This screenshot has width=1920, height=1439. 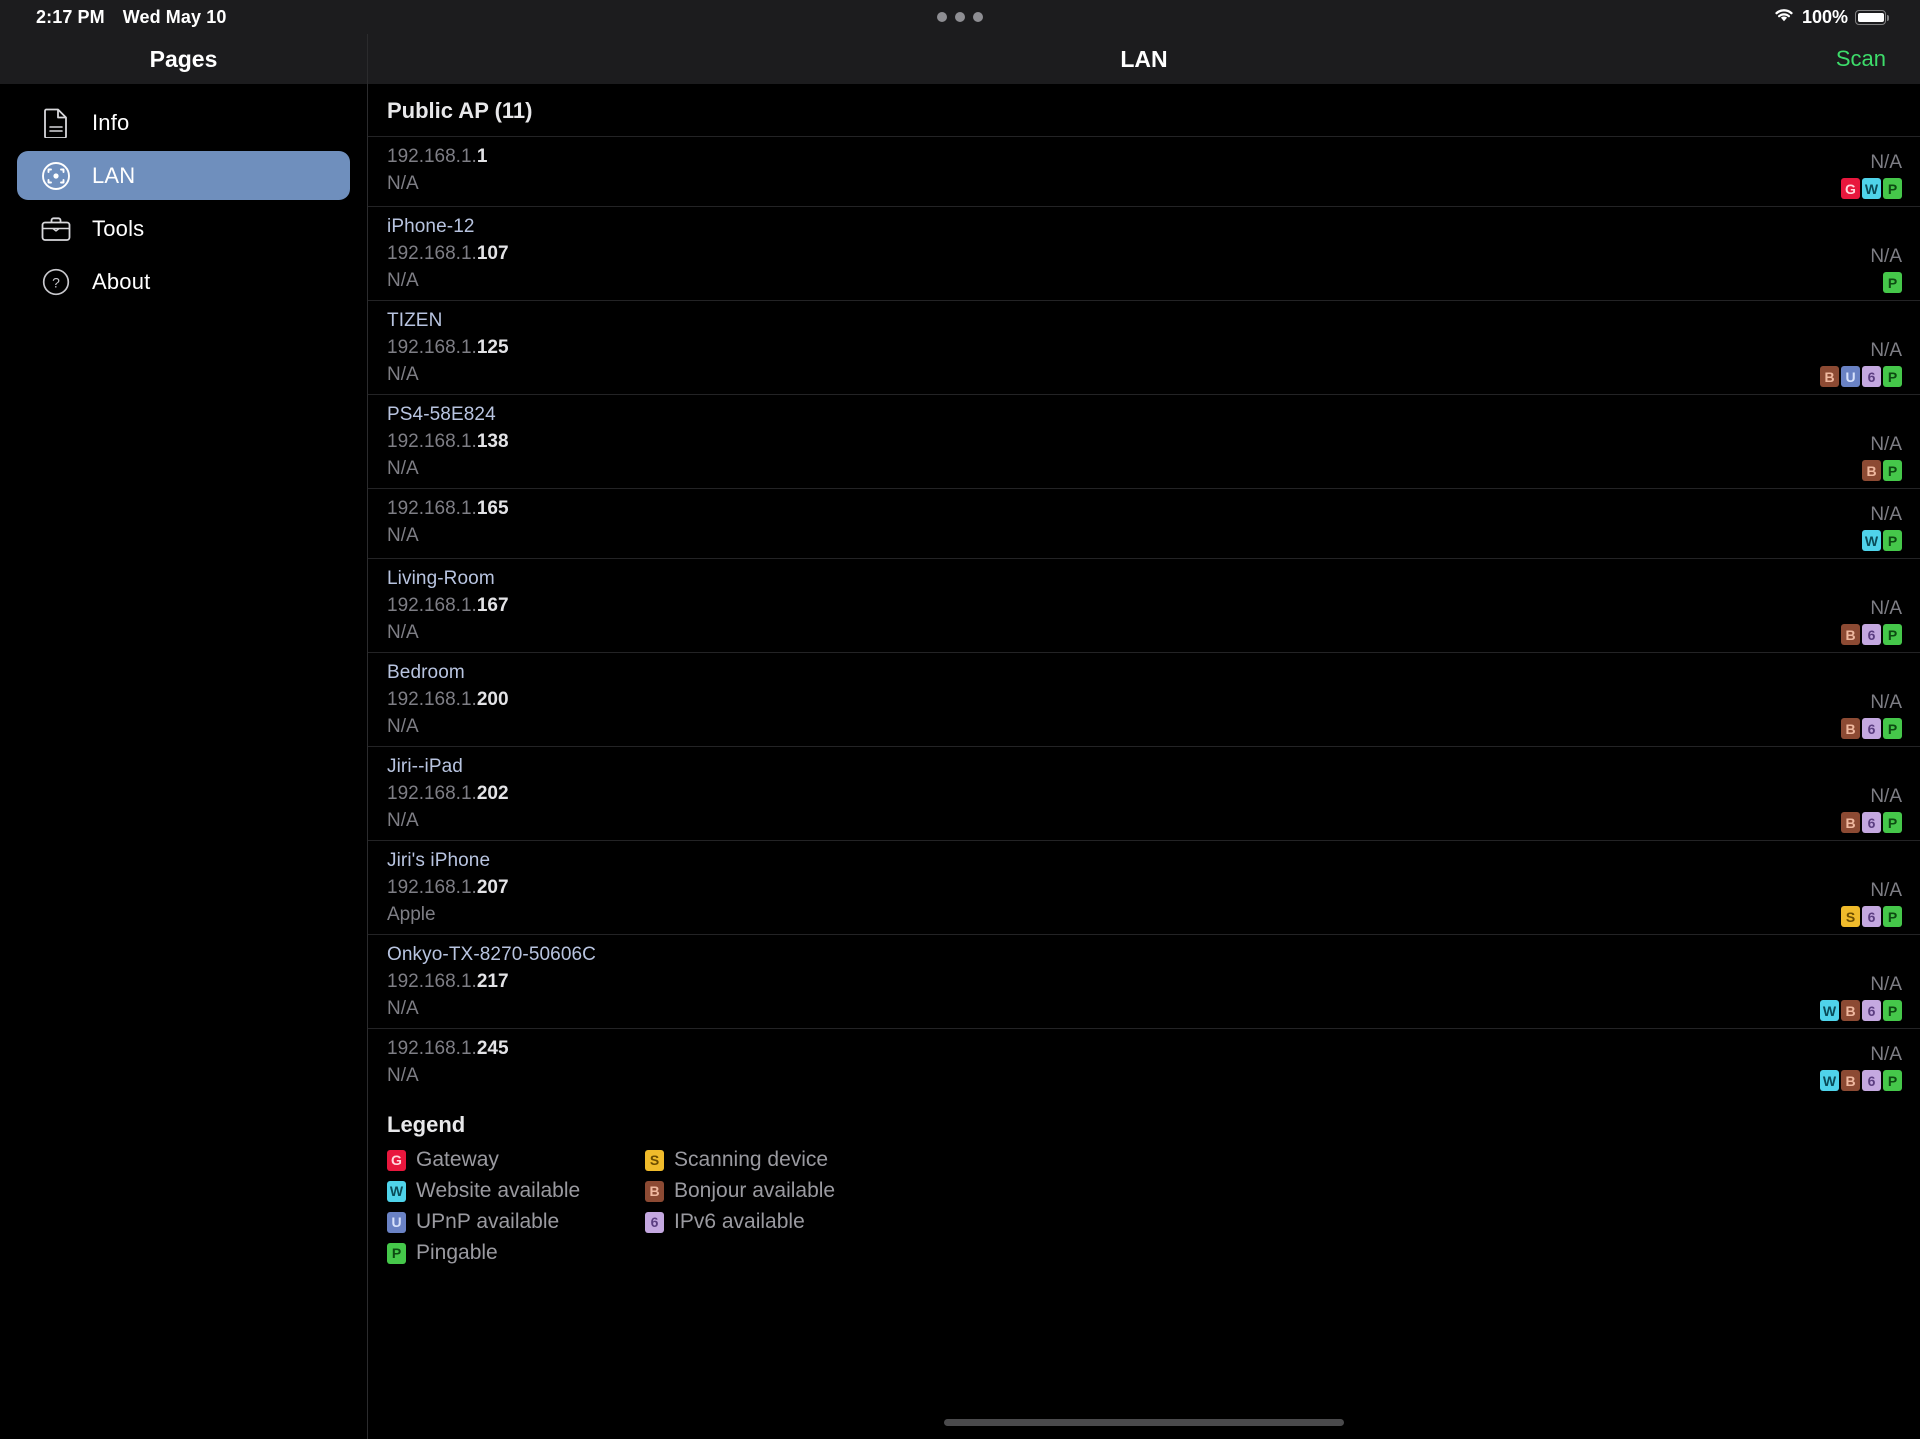 What do you see at coordinates (183, 122) in the screenshot?
I see `sidebar-item-info: Info` at bounding box center [183, 122].